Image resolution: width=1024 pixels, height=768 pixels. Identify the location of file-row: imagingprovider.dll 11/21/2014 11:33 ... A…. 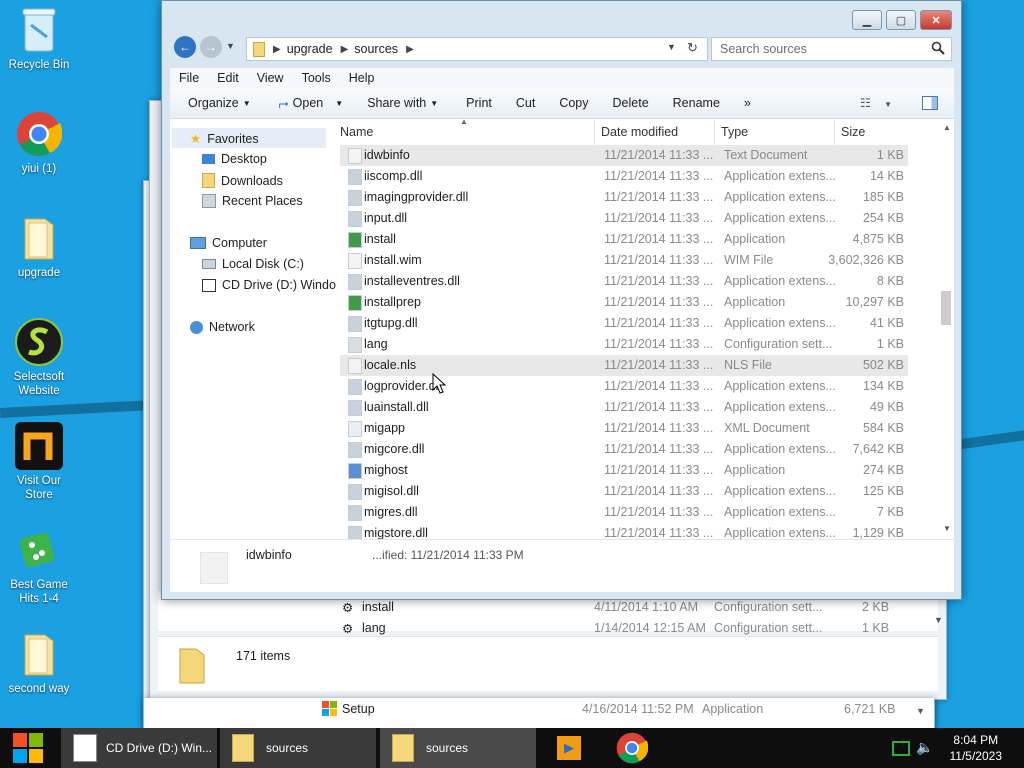
(624, 197).